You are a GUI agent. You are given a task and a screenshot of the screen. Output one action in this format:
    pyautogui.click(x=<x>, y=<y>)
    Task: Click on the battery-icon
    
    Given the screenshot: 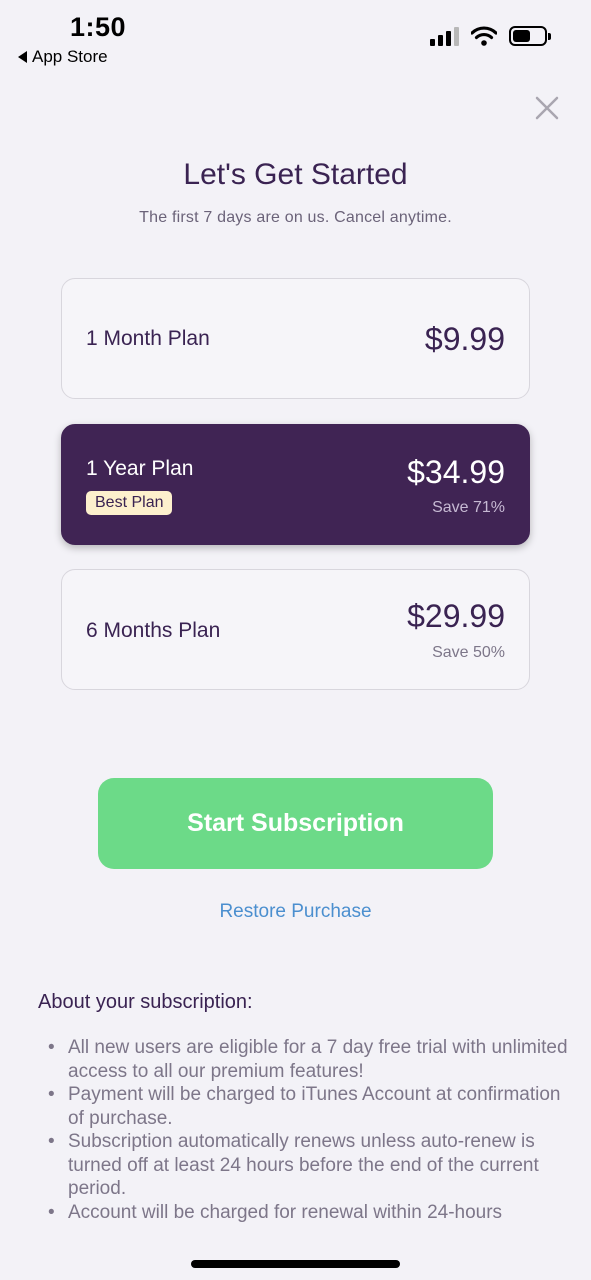 What is the action you would take?
    pyautogui.click(x=530, y=36)
    